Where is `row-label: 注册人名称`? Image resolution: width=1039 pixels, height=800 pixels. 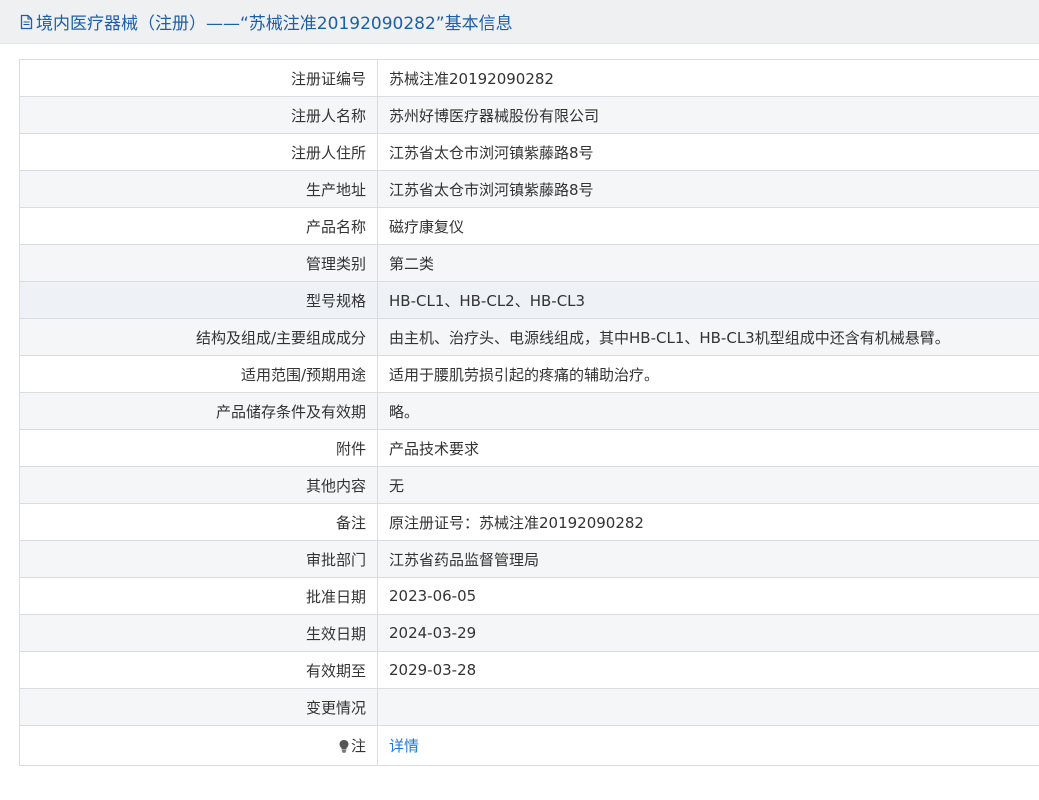 row-label: 注册人名称 is located at coordinates (198, 115).